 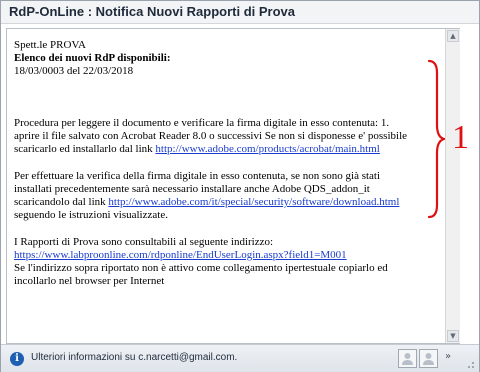 I want to click on info-icon: i, so click(x=17, y=359).